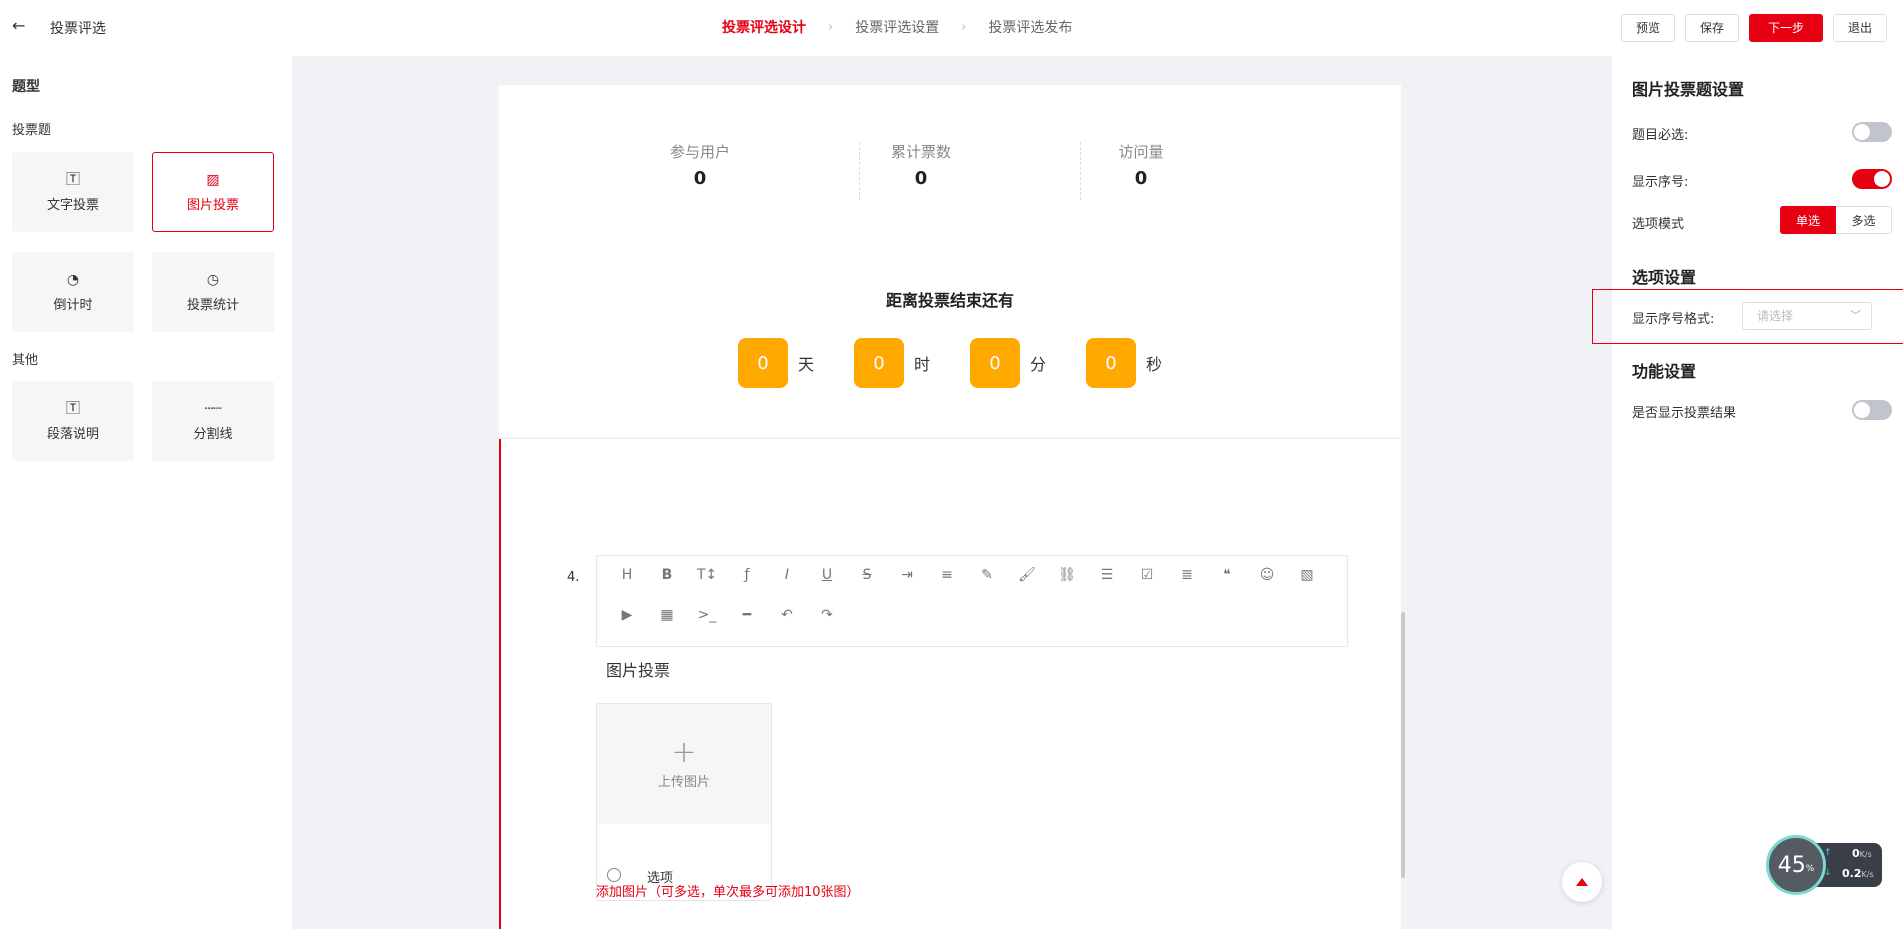  I want to click on countdown-unit: 天, so click(806, 364).